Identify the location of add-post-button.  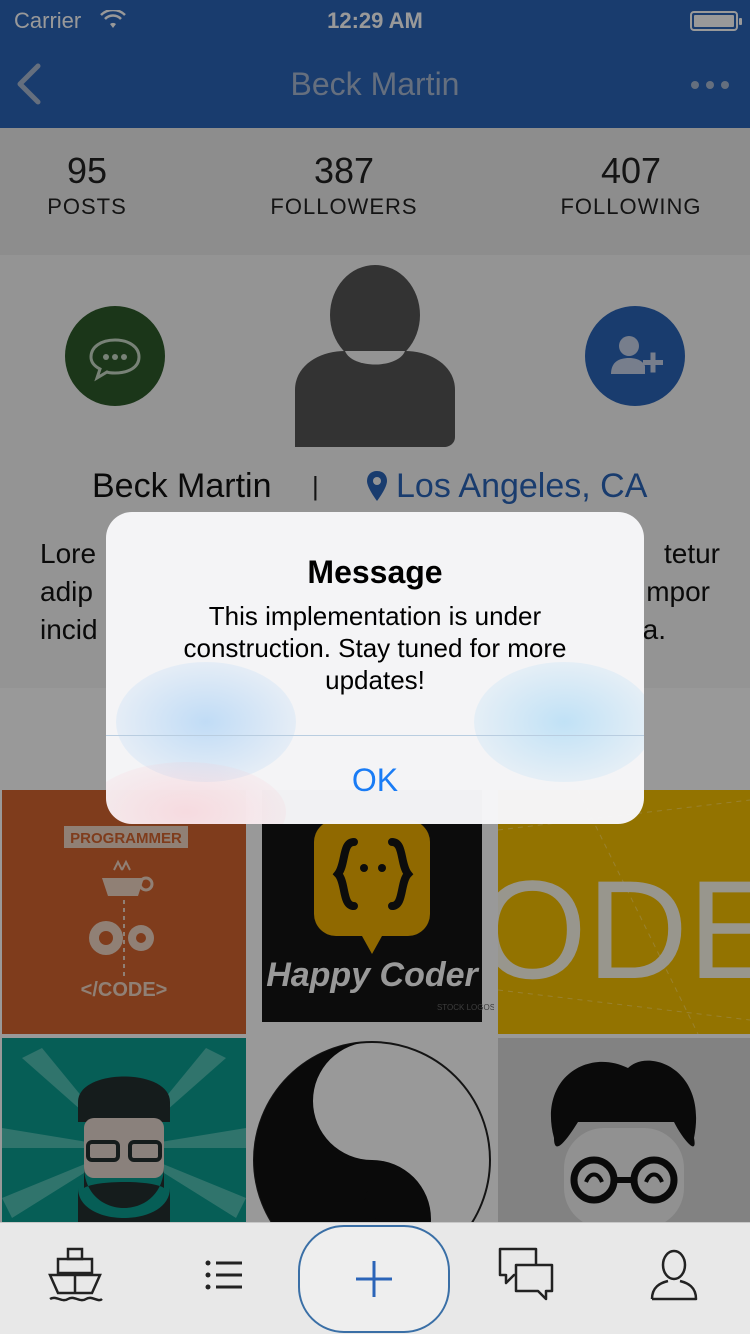
(374, 1279).